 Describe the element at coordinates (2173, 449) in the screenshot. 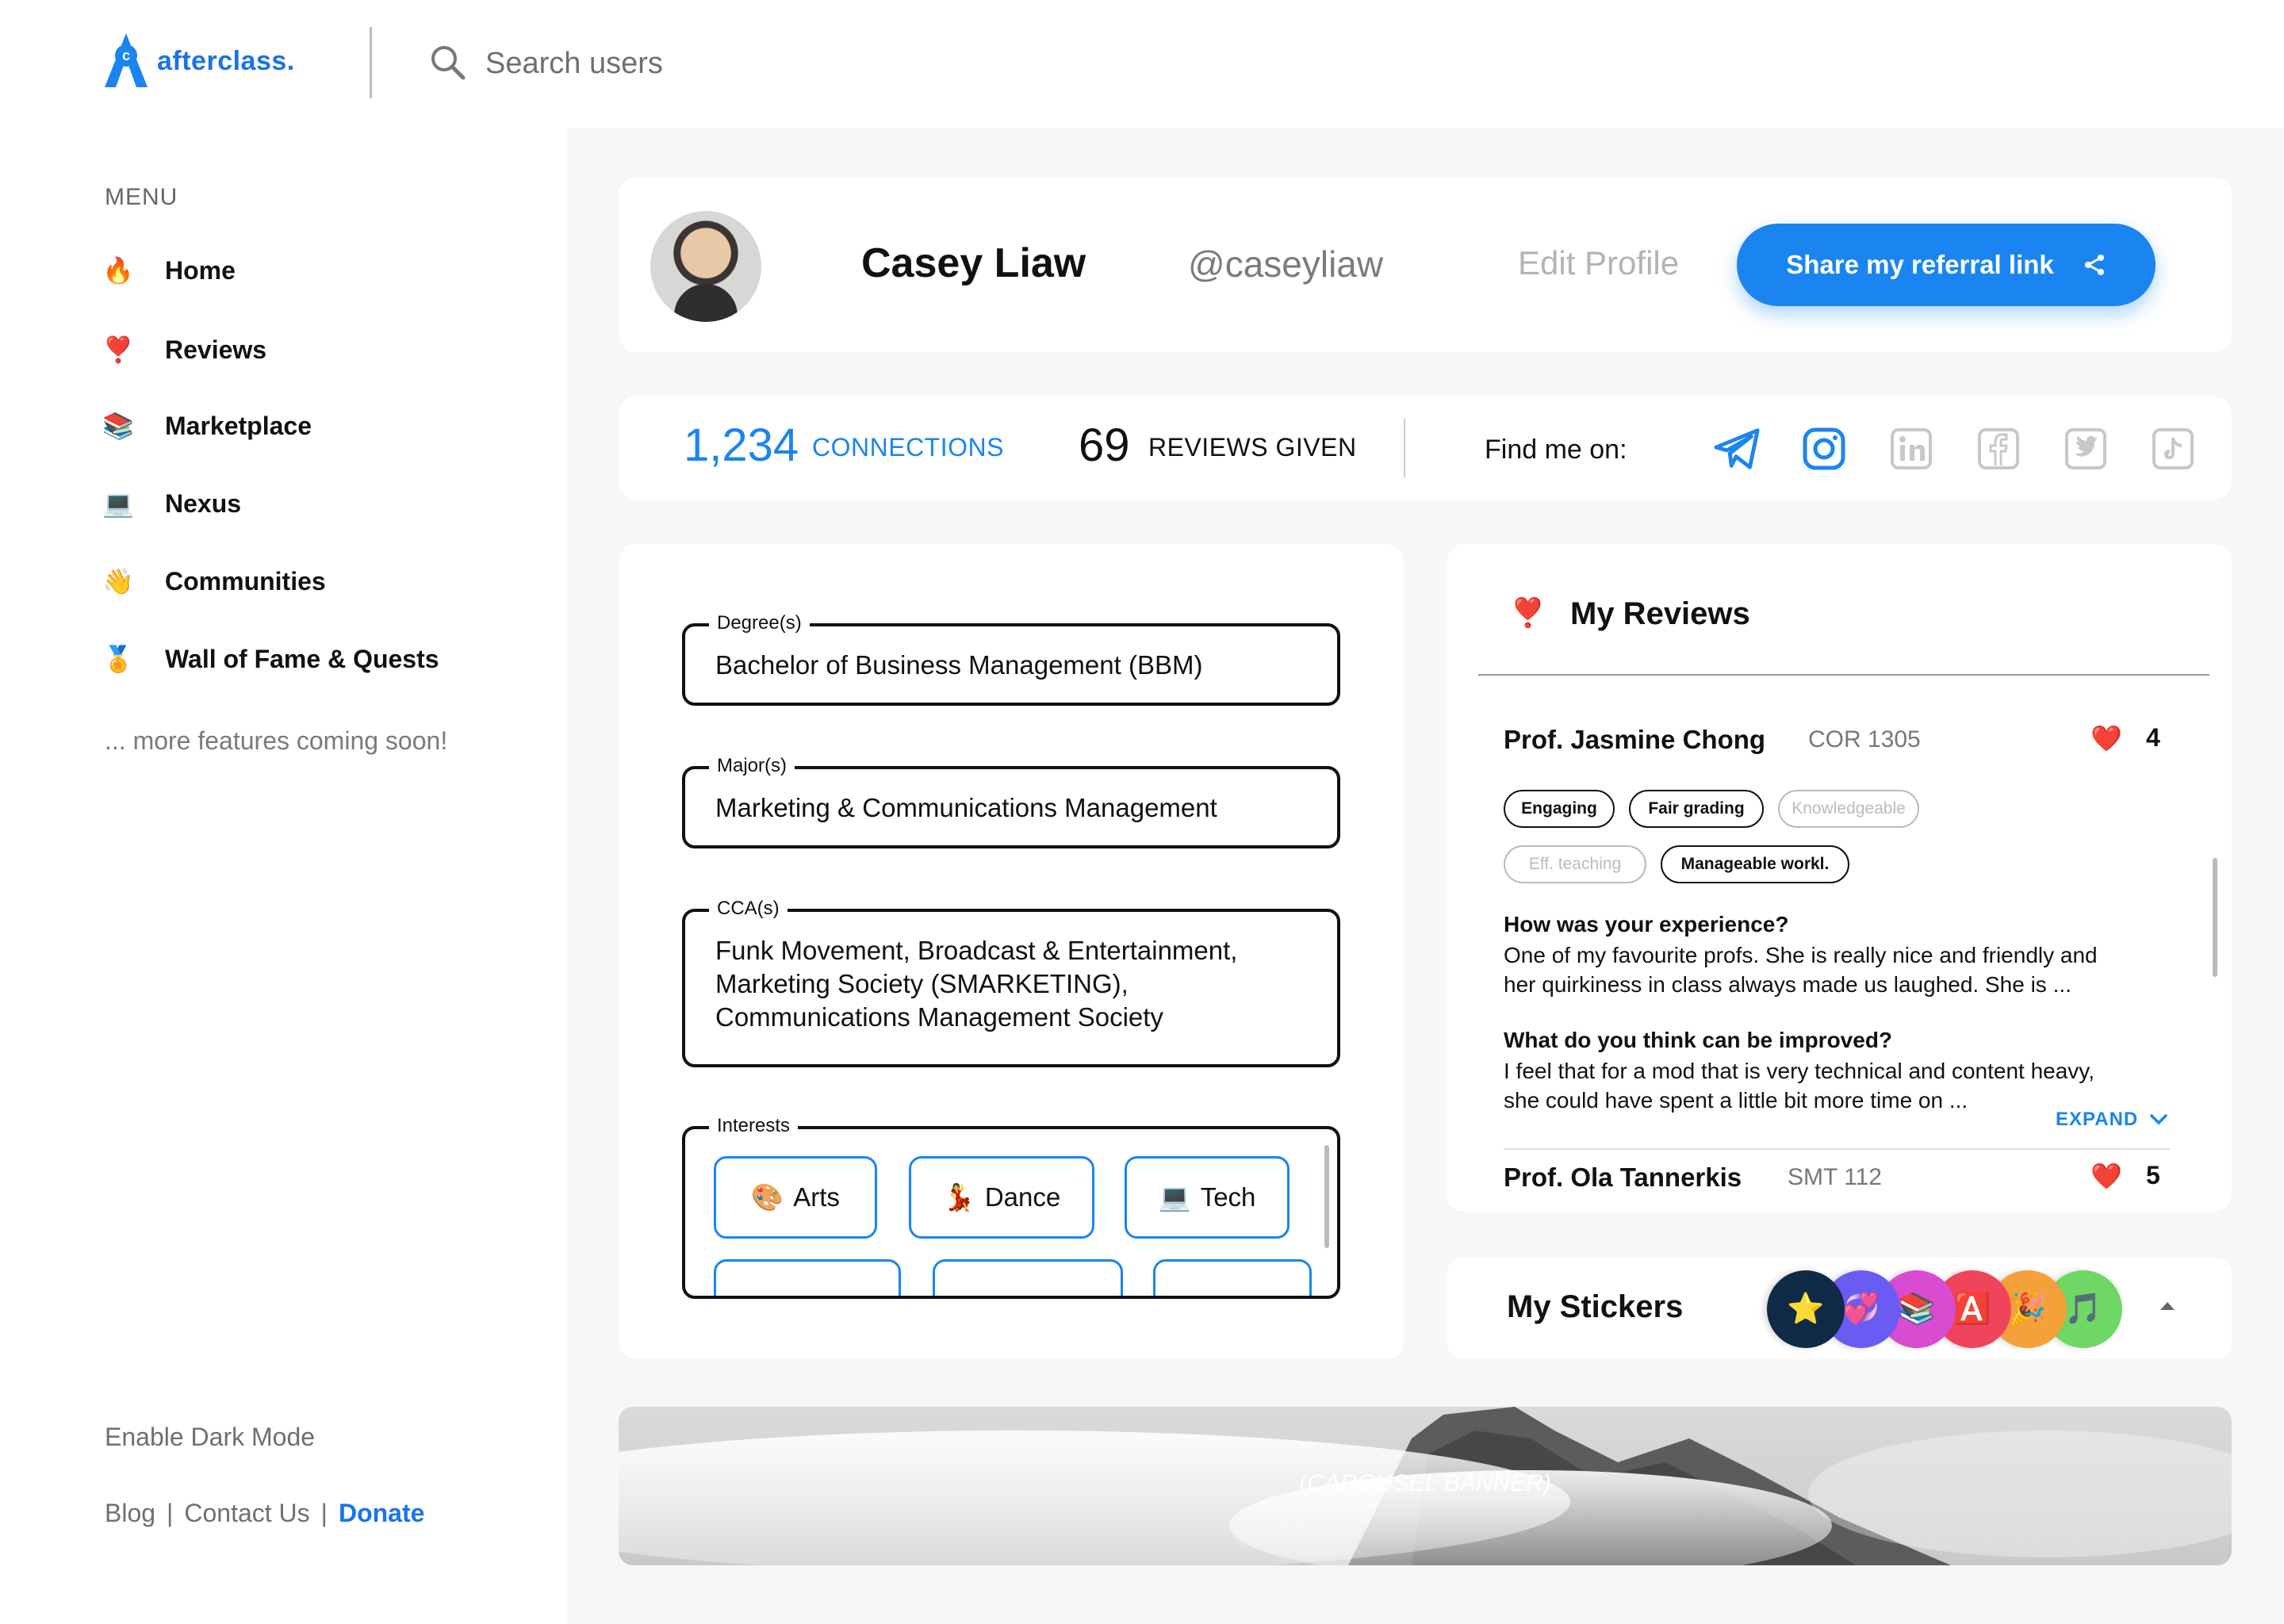

I see `tiktok-icon` at that location.